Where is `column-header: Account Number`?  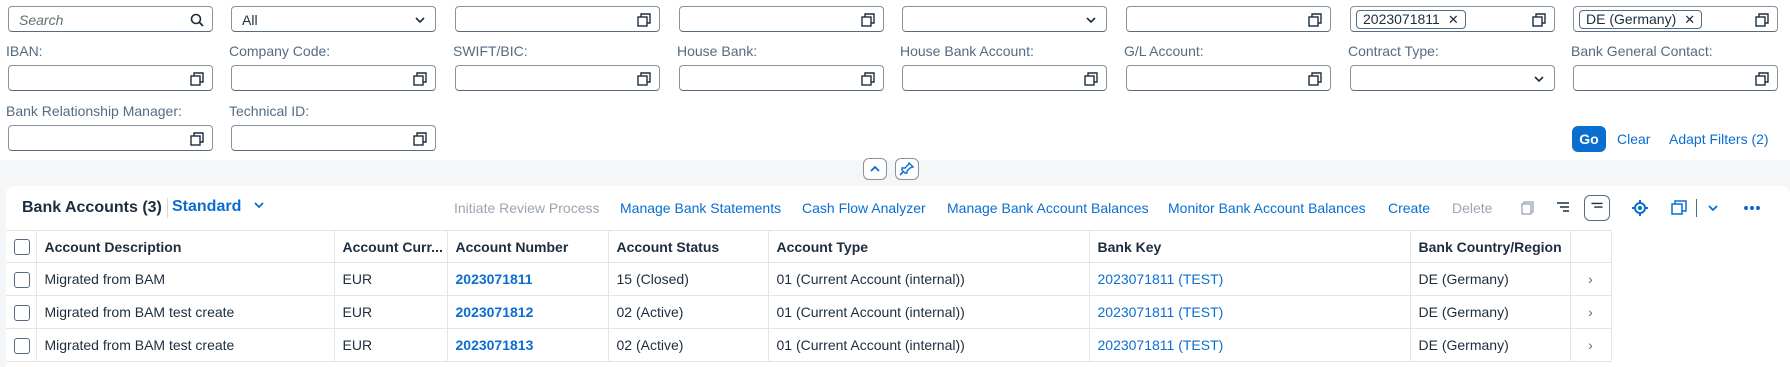 column-header: Account Number is located at coordinates (528, 246).